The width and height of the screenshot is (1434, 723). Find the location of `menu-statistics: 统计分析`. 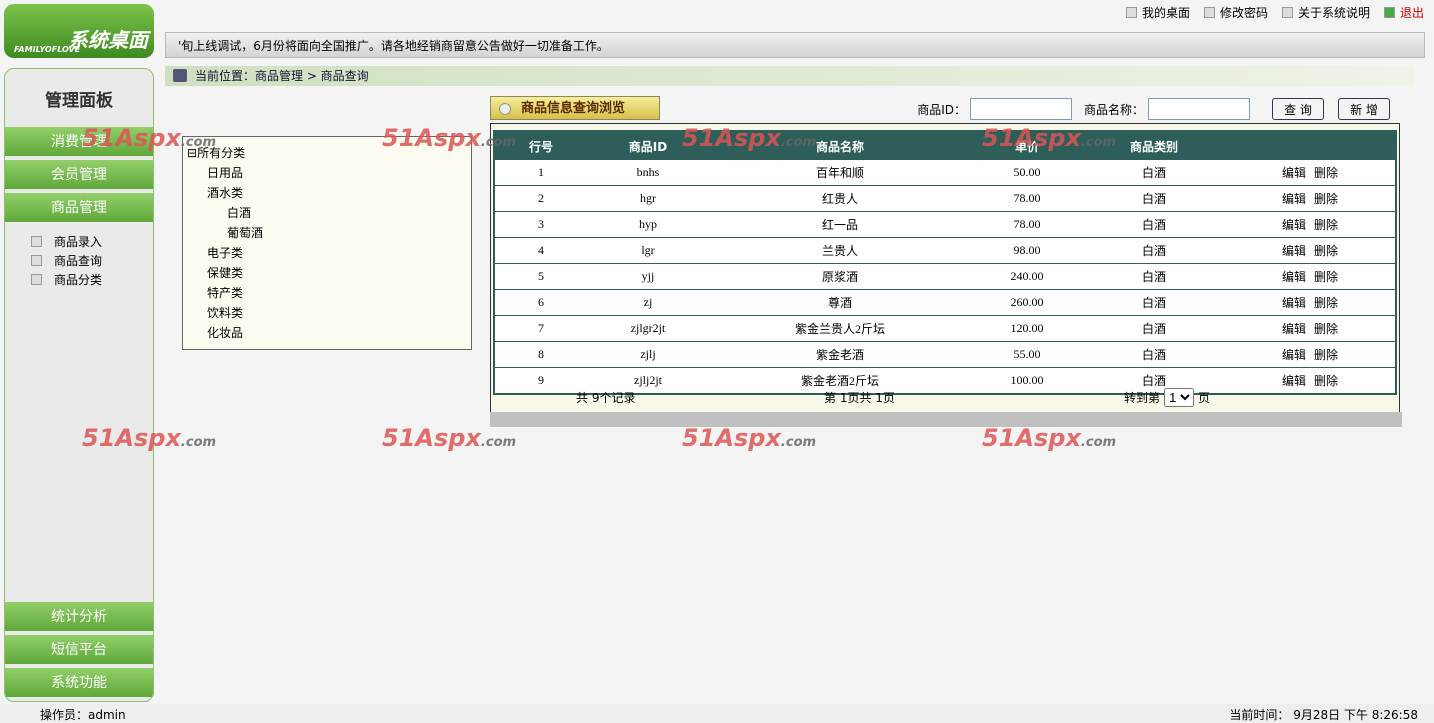

menu-statistics: 统计分析 is located at coordinates (79, 616).